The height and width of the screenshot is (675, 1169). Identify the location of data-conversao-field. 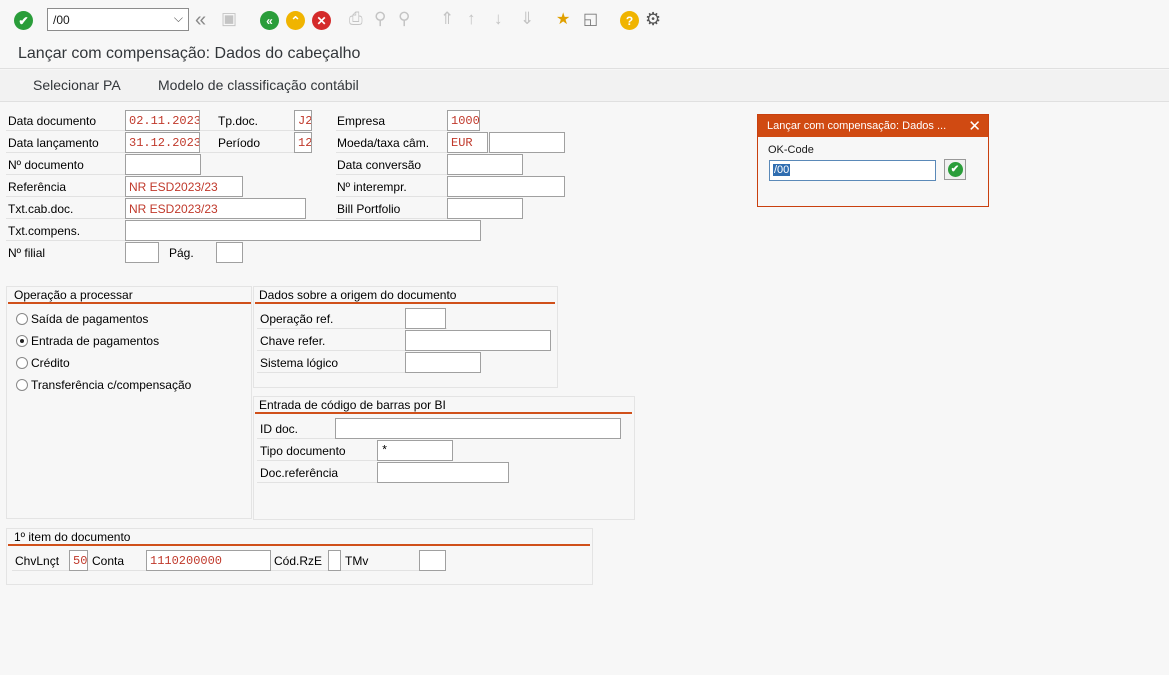
(485, 164).